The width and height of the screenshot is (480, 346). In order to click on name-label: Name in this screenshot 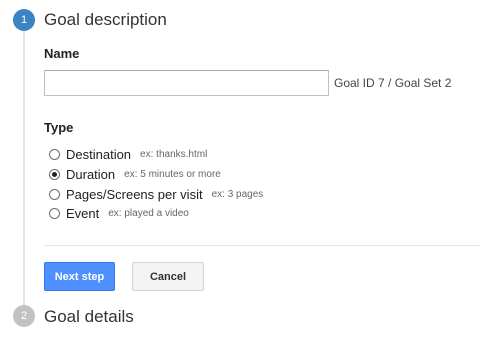, I will do `click(62, 53)`.